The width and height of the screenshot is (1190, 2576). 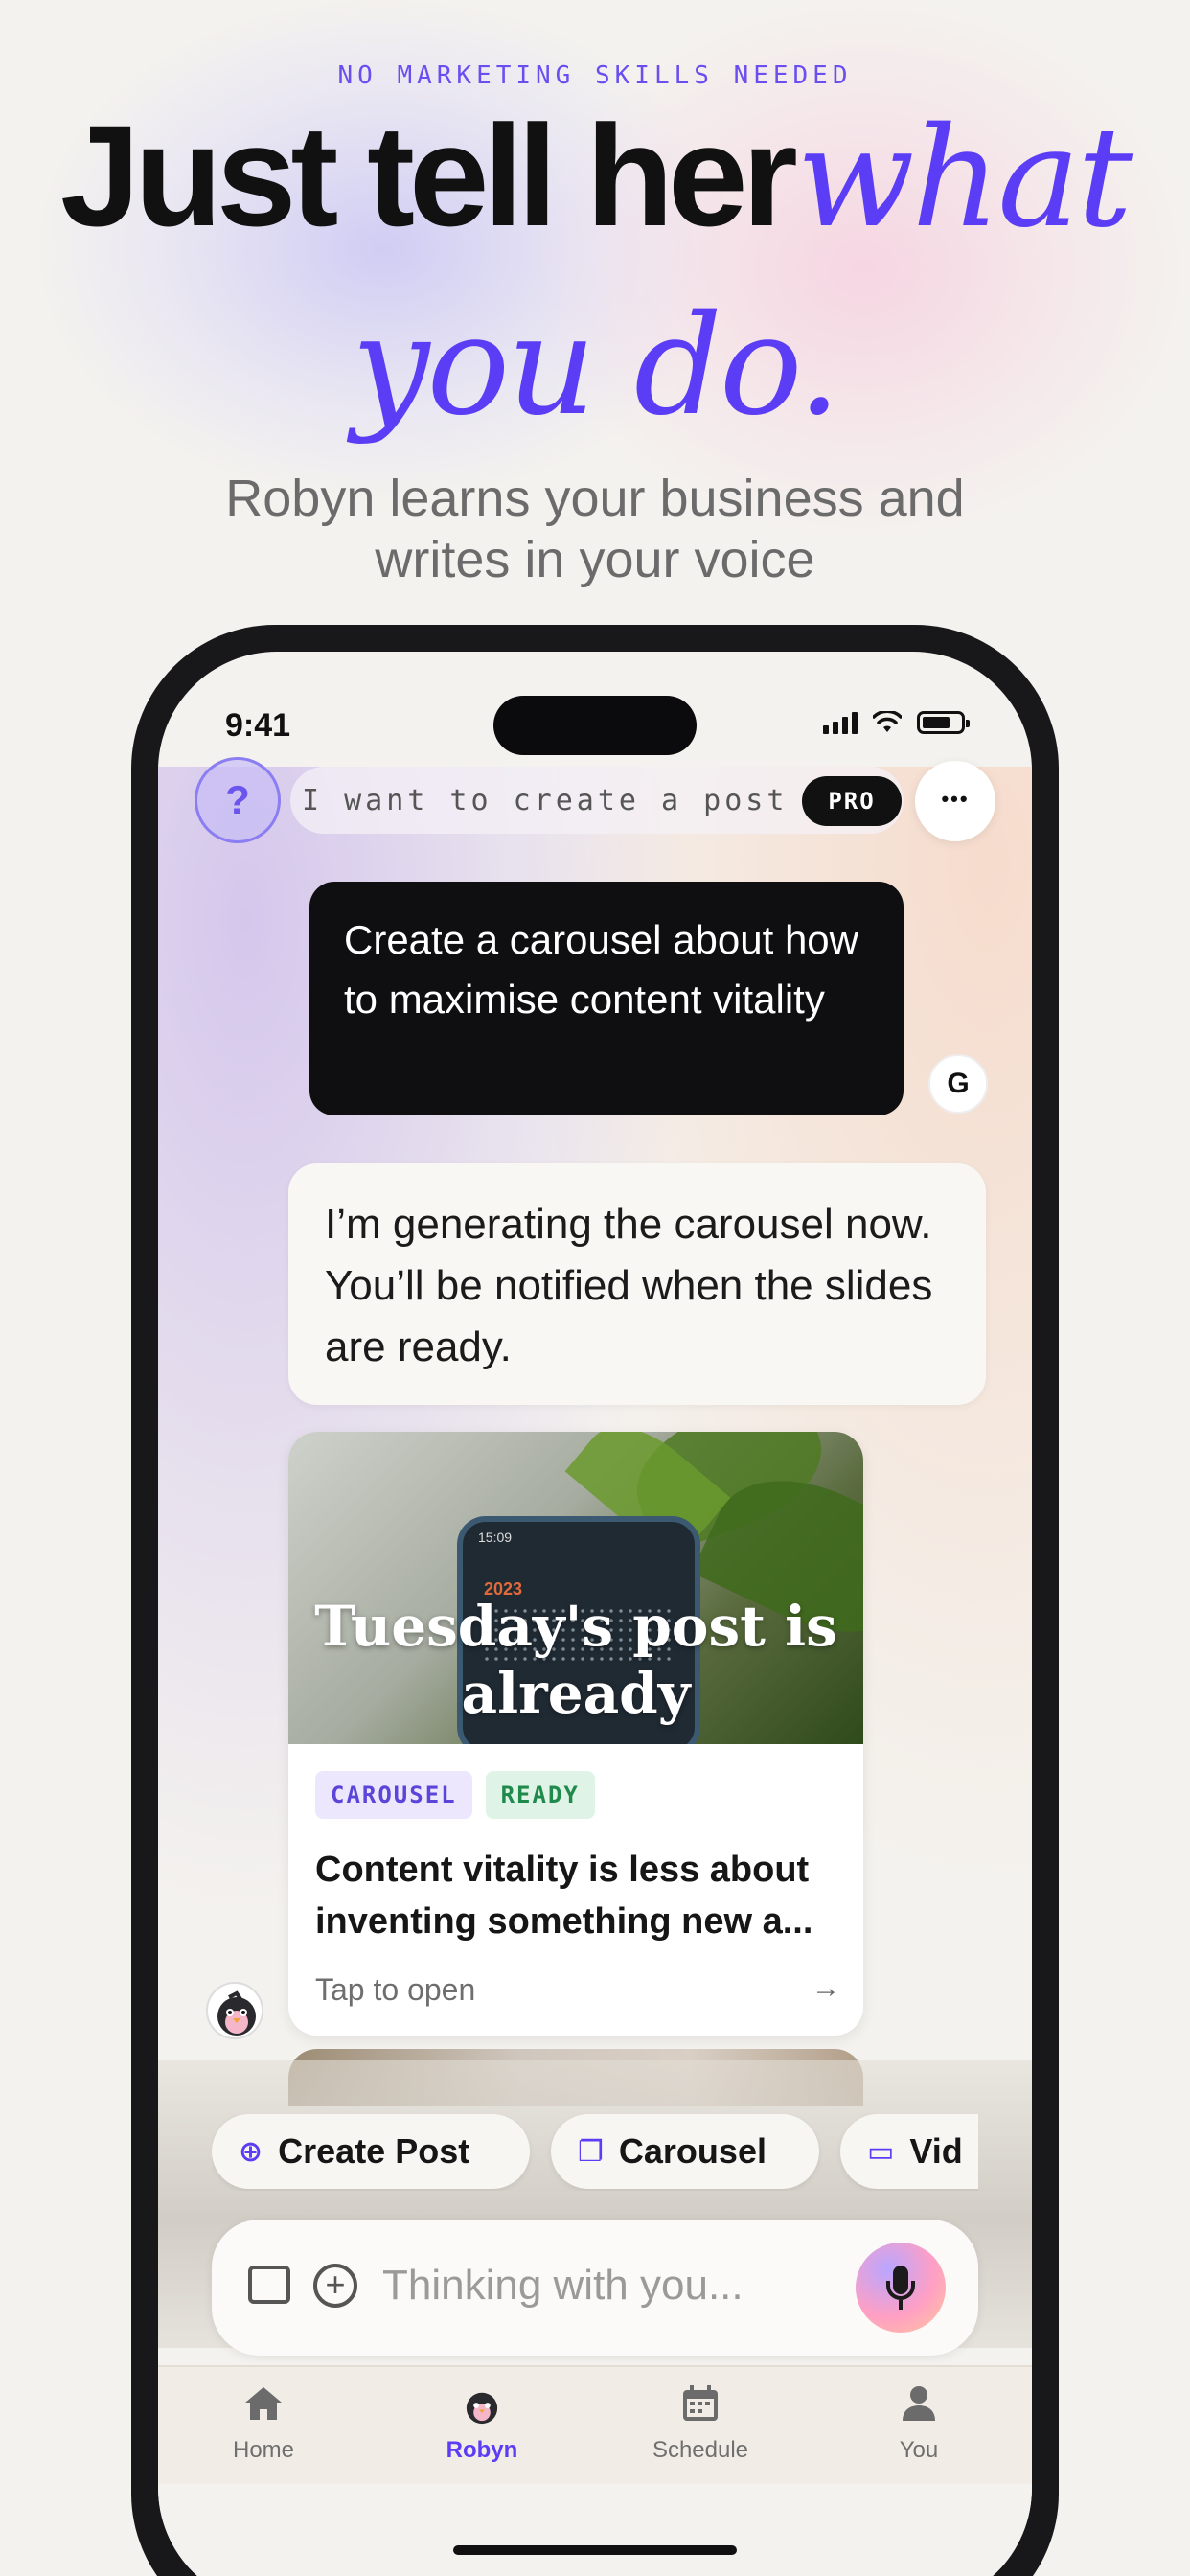 I want to click on battery-icon, so click(x=944, y=722).